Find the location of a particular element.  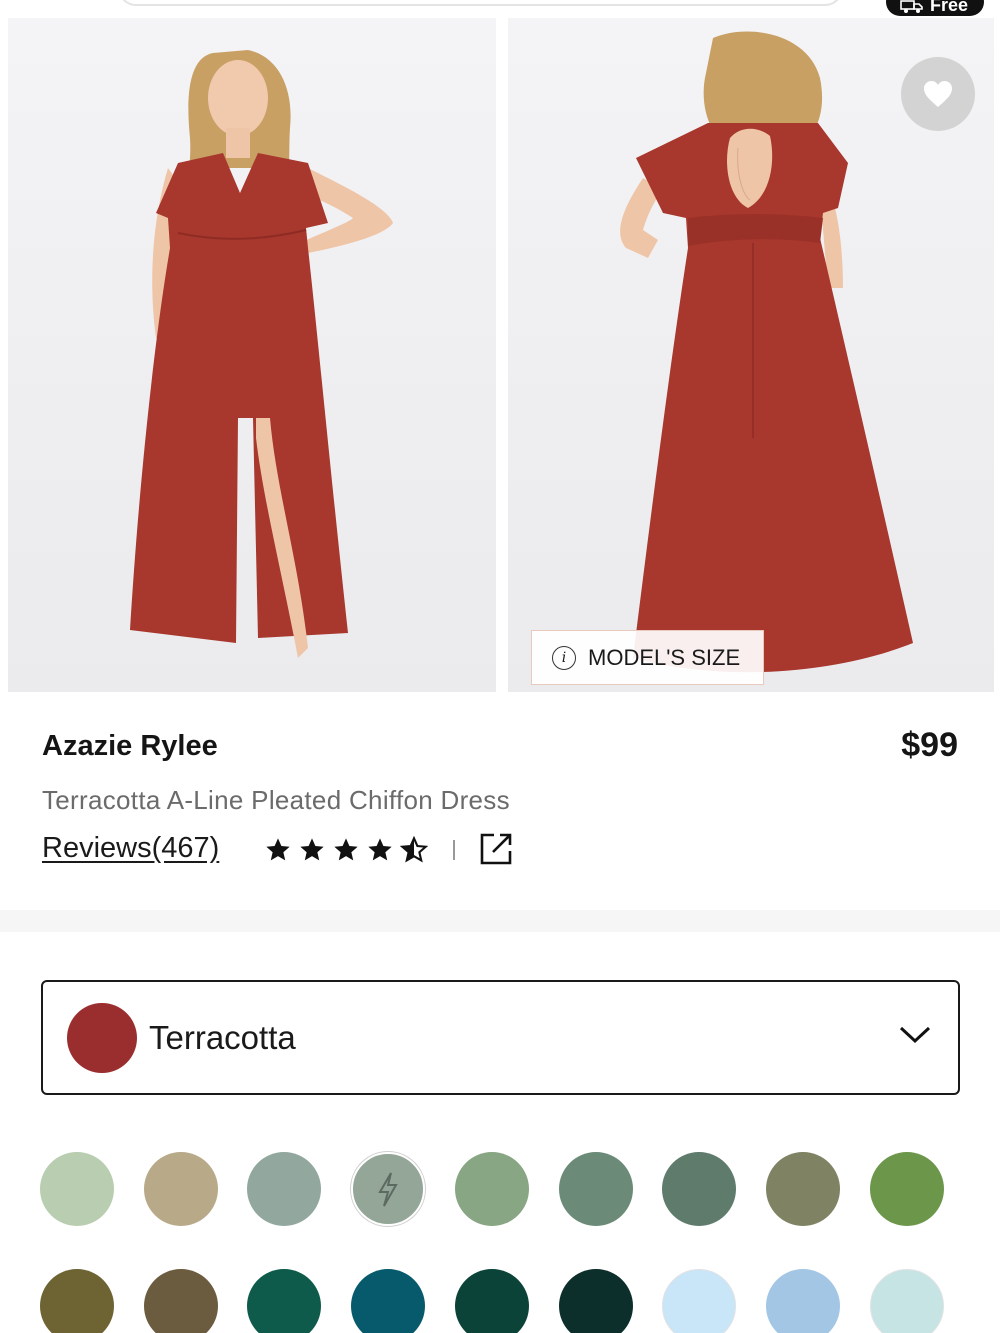

reviews-link: Reviews(467) is located at coordinates (130, 848).